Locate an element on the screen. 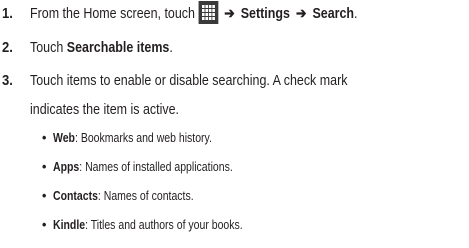 This screenshot has width=469, height=248. path-search: Search is located at coordinates (333, 14).